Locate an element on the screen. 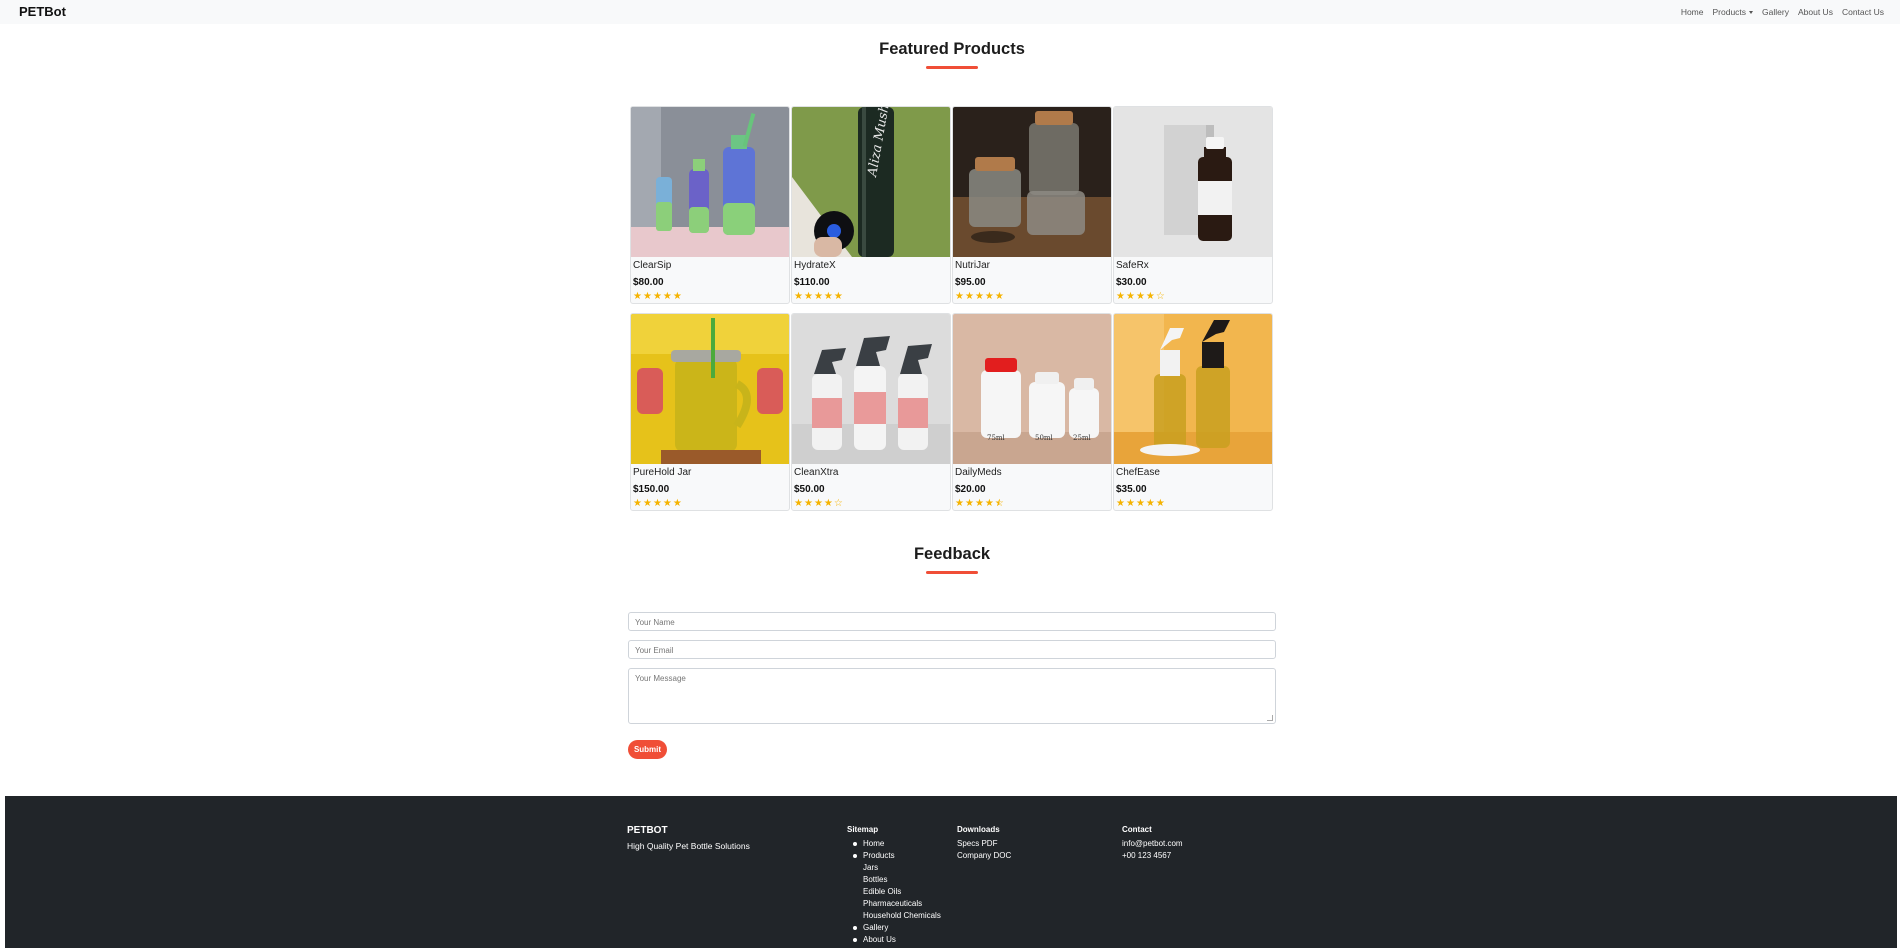 The width and height of the screenshot is (1900, 948). sitemap-jars-link: Jars is located at coordinates (894, 868).